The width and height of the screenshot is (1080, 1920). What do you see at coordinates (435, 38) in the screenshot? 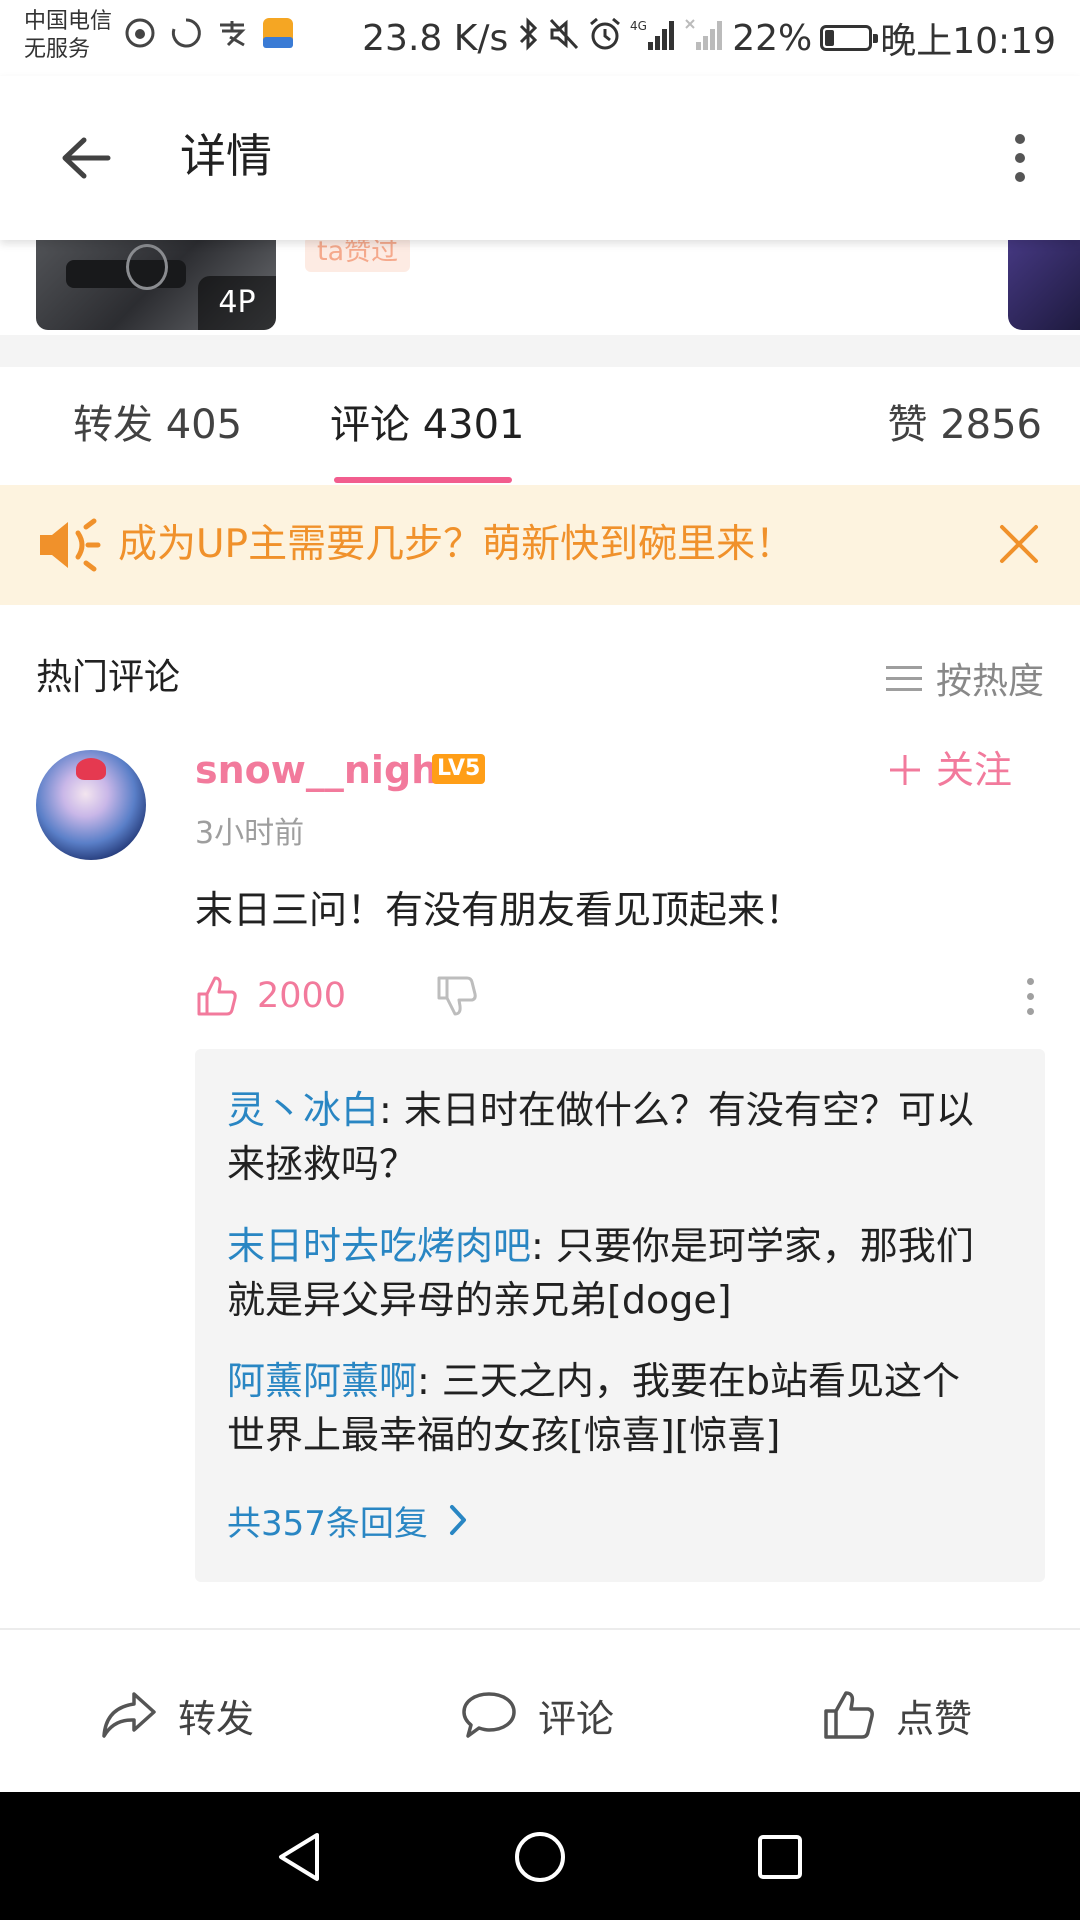
I see `net-speed: 23.8 K/s` at bounding box center [435, 38].